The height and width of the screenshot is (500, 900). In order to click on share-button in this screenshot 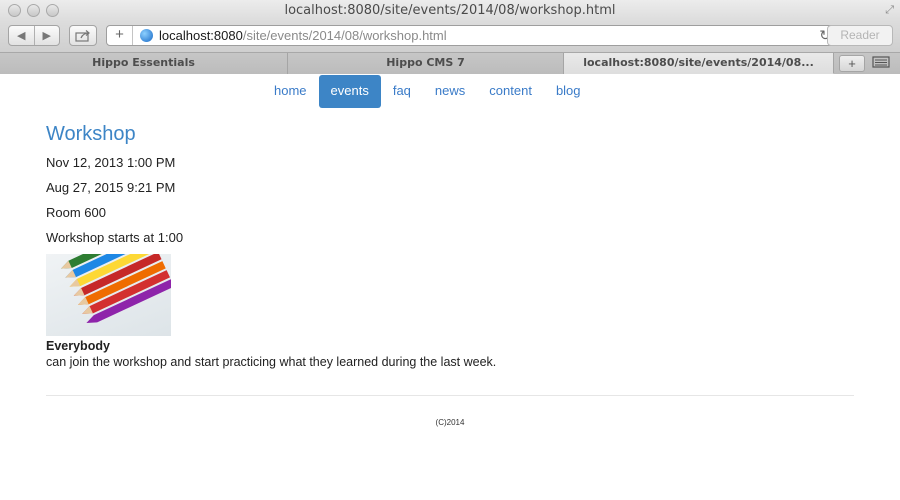, I will do `click(83, 35)`.